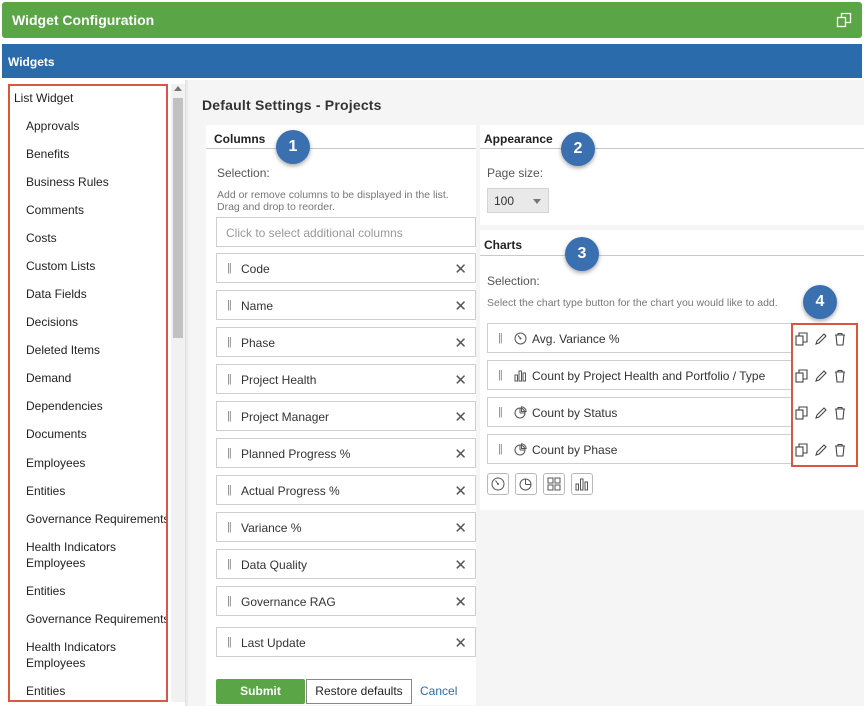 Image resolution: width=864 pixels, height=706 pixels. What do you see at coordinates (96, 210) in the screenshot?
I see `sidebar-item-comments: Comments` at bounding box center [96, 210].